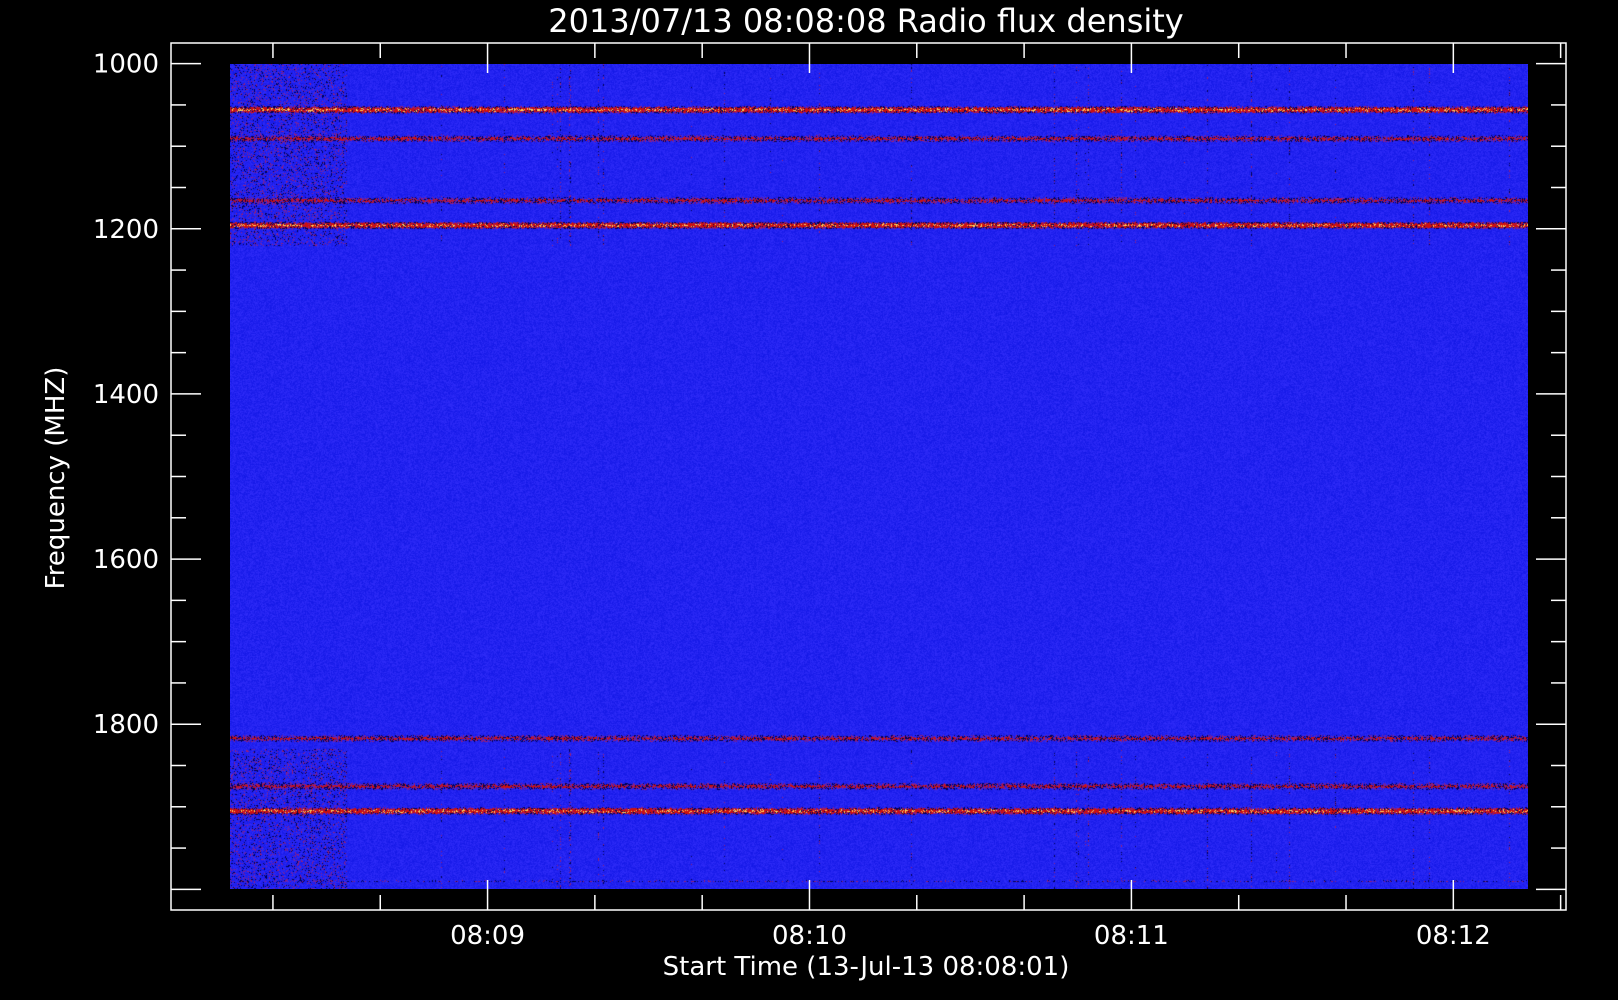  I want to click on y-tick-label: 1400, so click(126, 395).